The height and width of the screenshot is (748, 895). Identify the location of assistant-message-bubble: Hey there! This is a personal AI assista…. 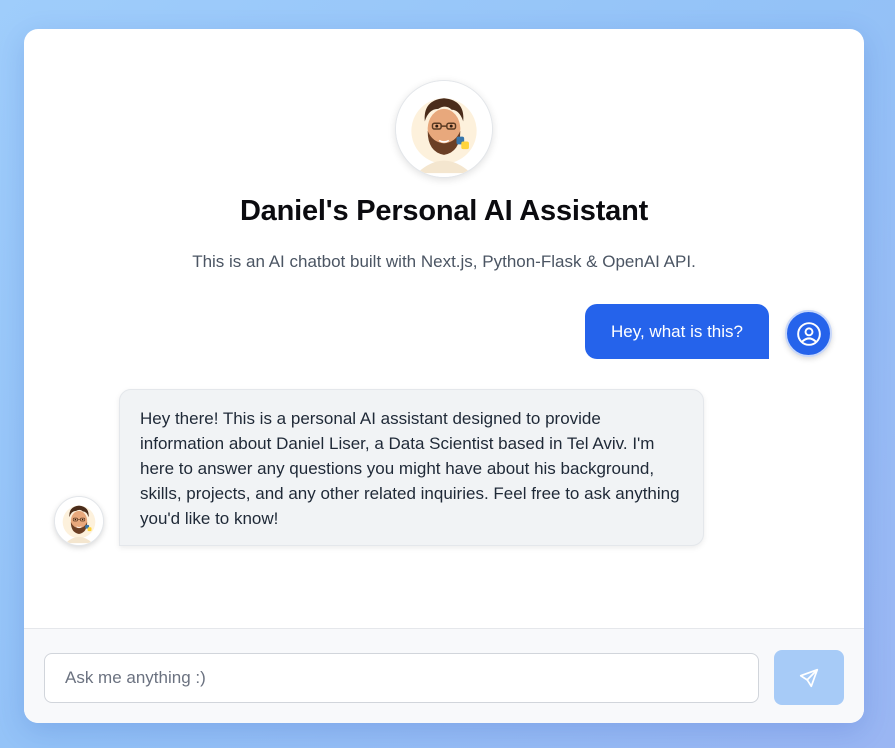
(411, 467).